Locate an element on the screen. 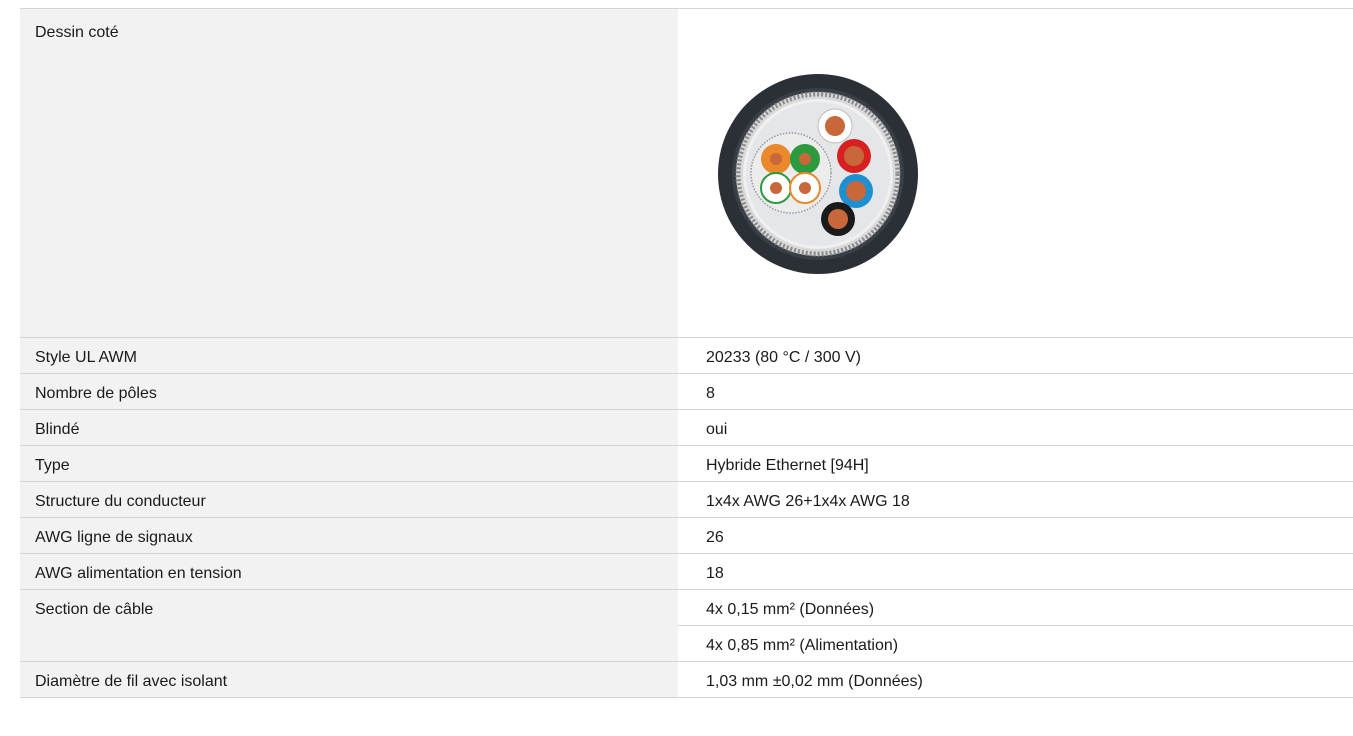 The height and width of the screenshot is (736, 1353). spec-row-continued: 4x 0,85 mm² (Alimentation) is located at coordinates (686, 644).